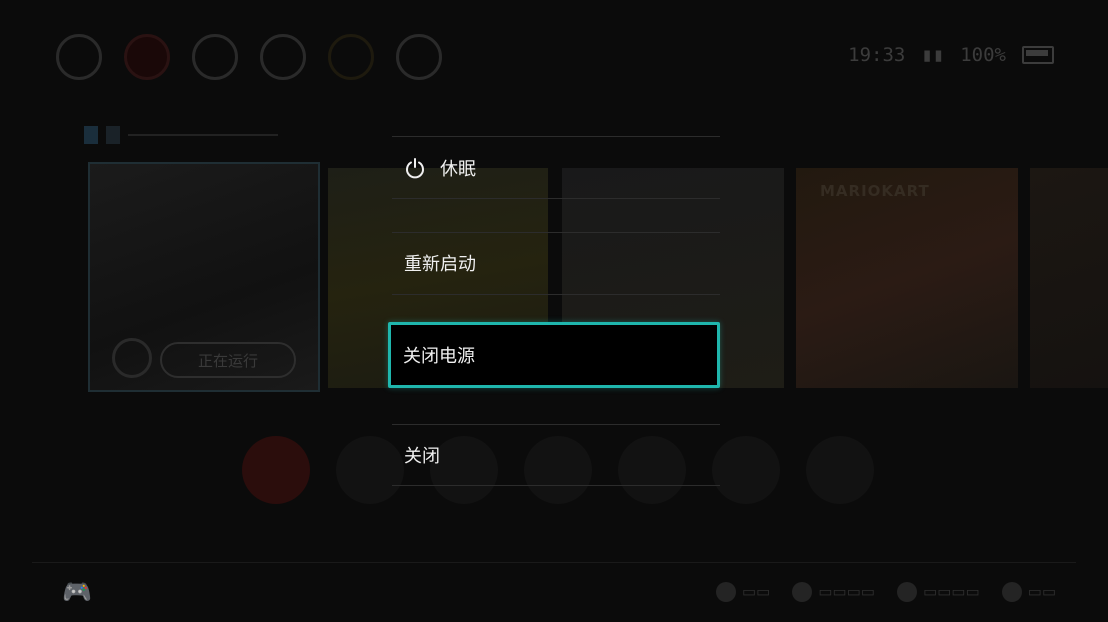  Describe the element at coordinates (746, 470) in the screenshot. I see `settings-shortcut-icon` at that location.